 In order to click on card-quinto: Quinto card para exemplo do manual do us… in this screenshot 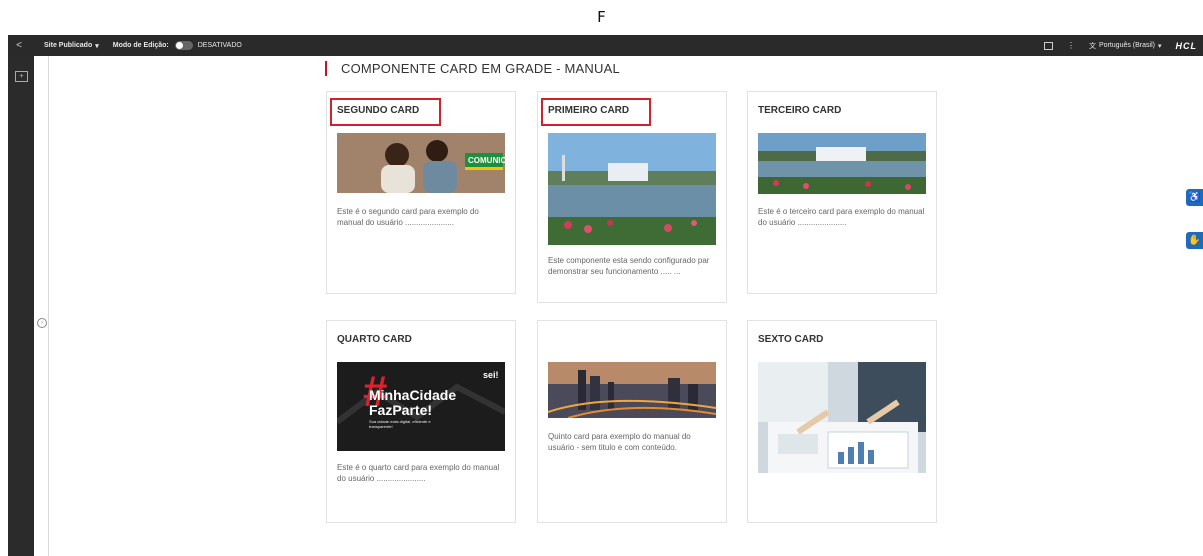, I will do `click(632, 421)`.